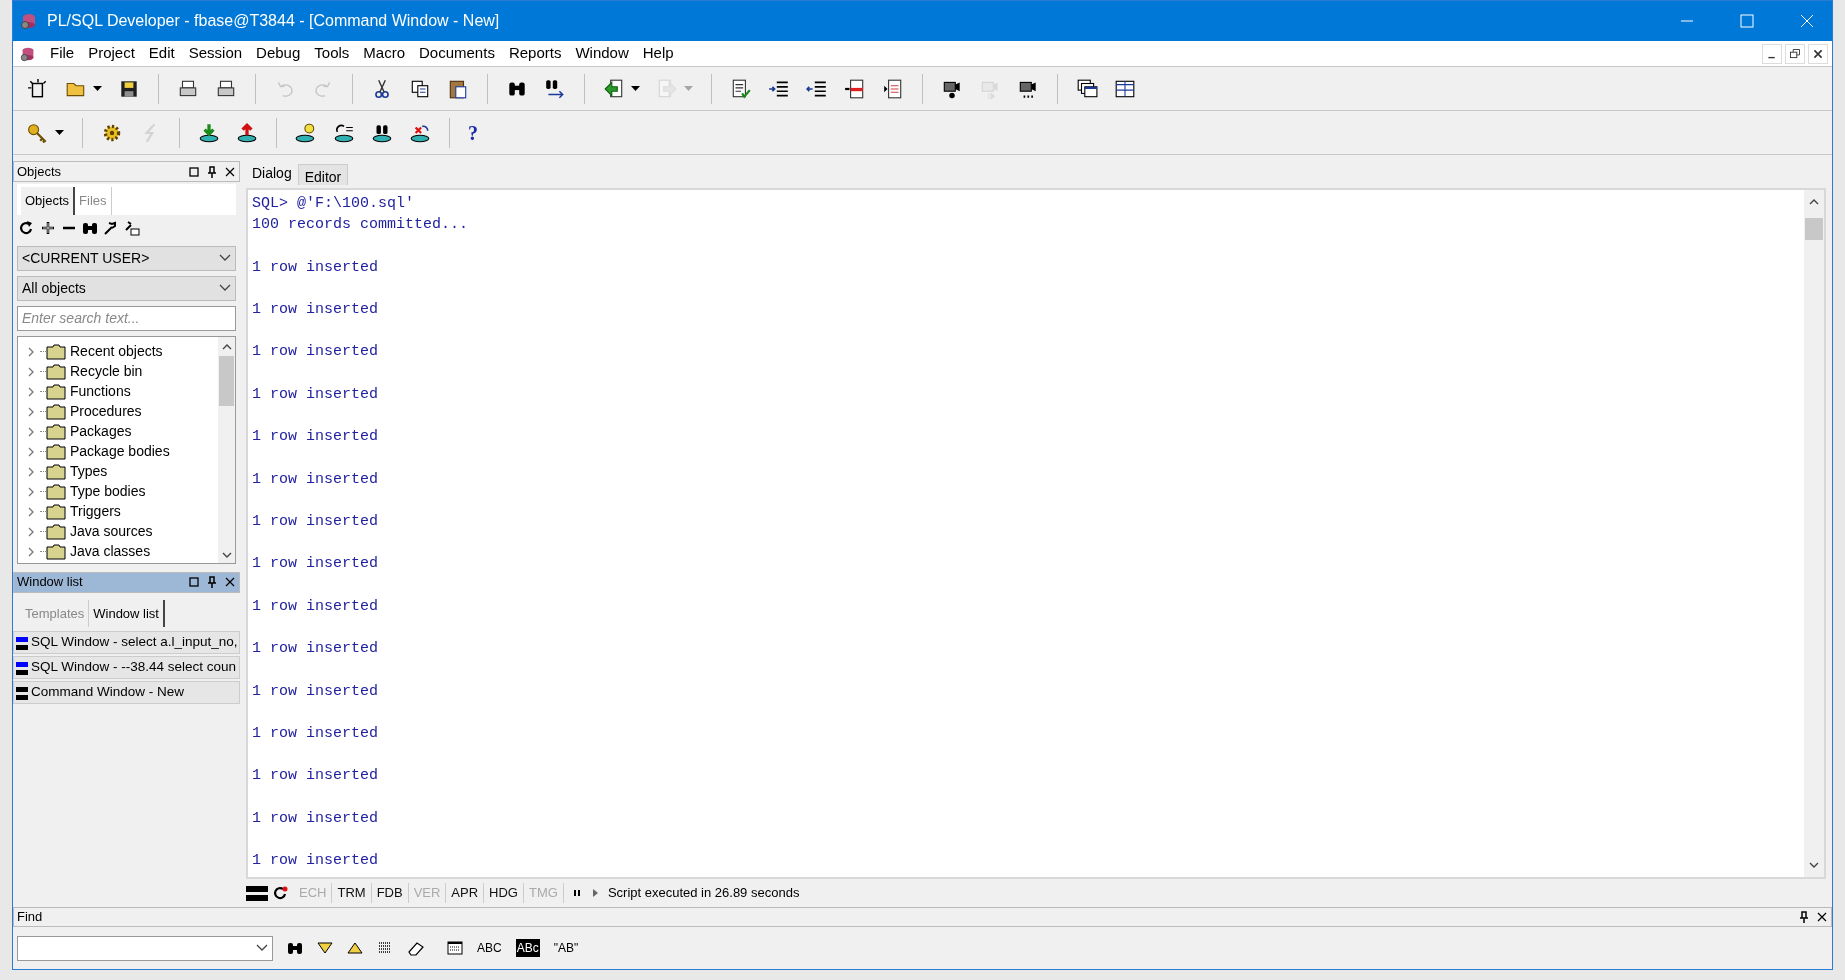 The image size is (1845, 980). What do you see at coordinates (120, 451) in the screenshot?
I see `tree-item: Package bodies` at bounding box center [120, 451].